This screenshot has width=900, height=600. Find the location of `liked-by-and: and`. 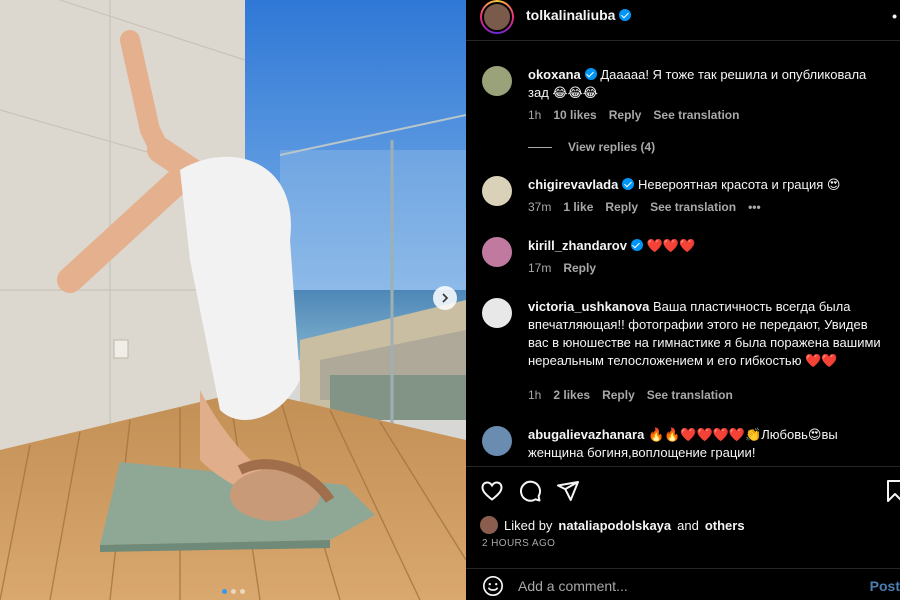

liked-by-and: and is located at coordinates (688, 525).